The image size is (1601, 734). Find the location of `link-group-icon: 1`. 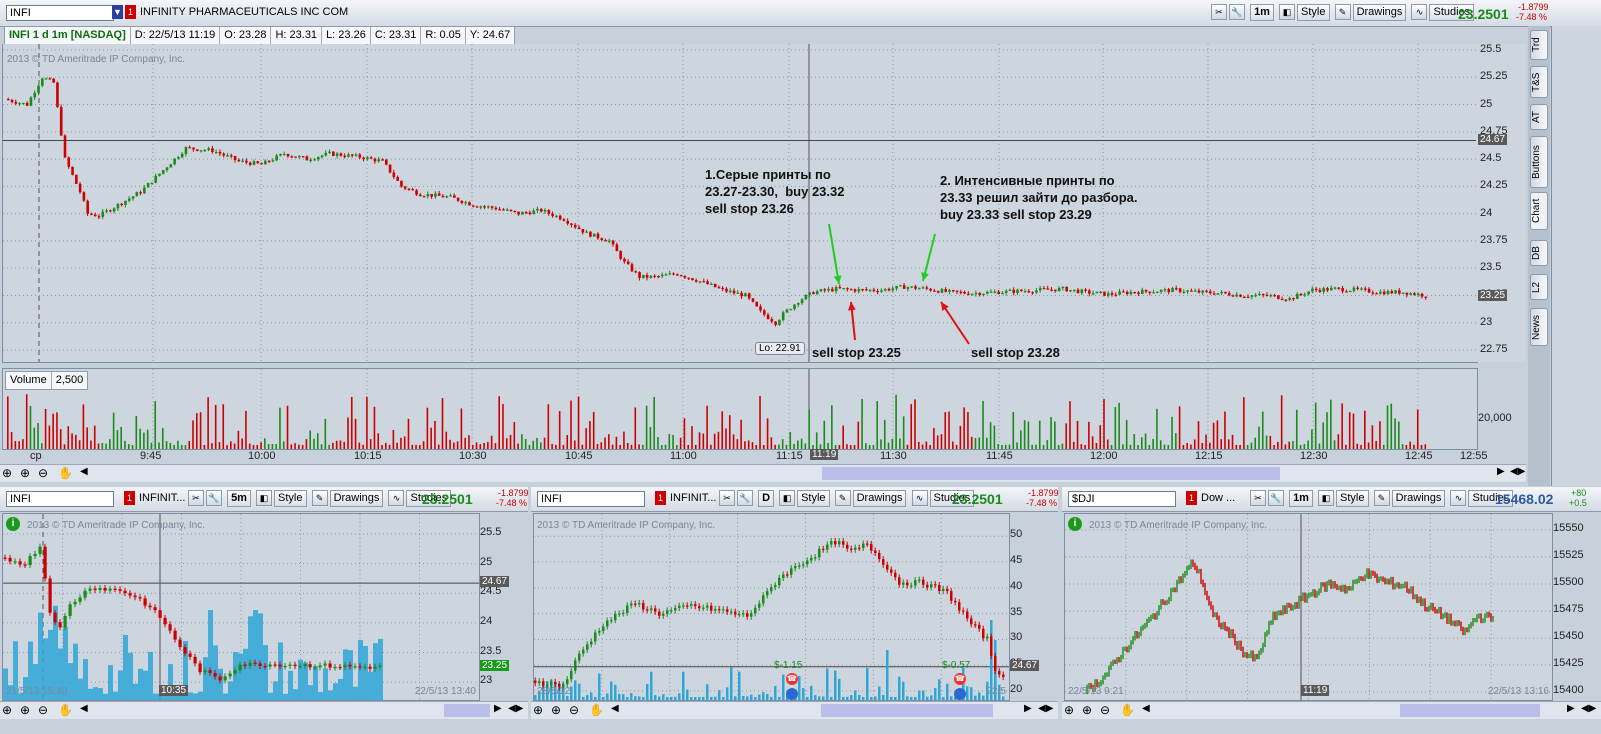

link-group-icon: 1 is located at coordinates (130, 12).